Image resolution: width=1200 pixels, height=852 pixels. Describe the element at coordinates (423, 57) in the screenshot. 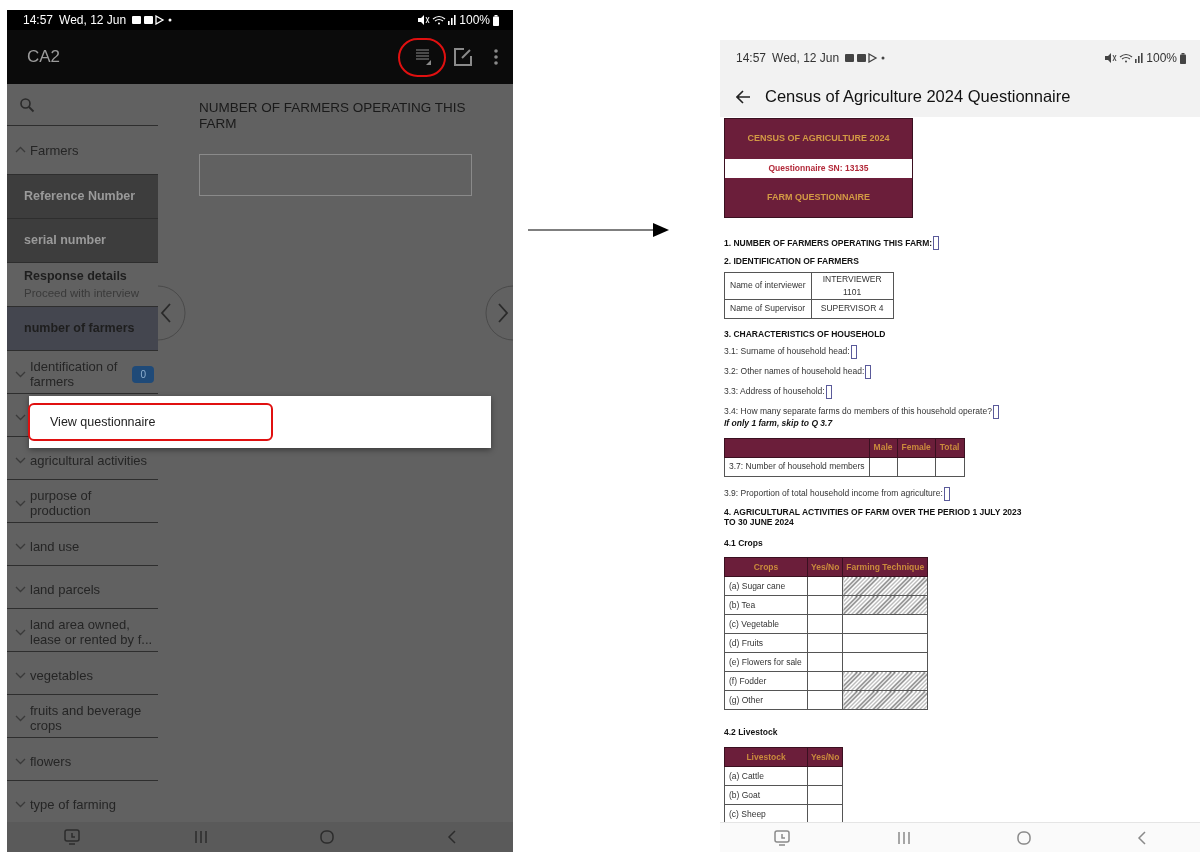

I see `list-view-icon` at that location.